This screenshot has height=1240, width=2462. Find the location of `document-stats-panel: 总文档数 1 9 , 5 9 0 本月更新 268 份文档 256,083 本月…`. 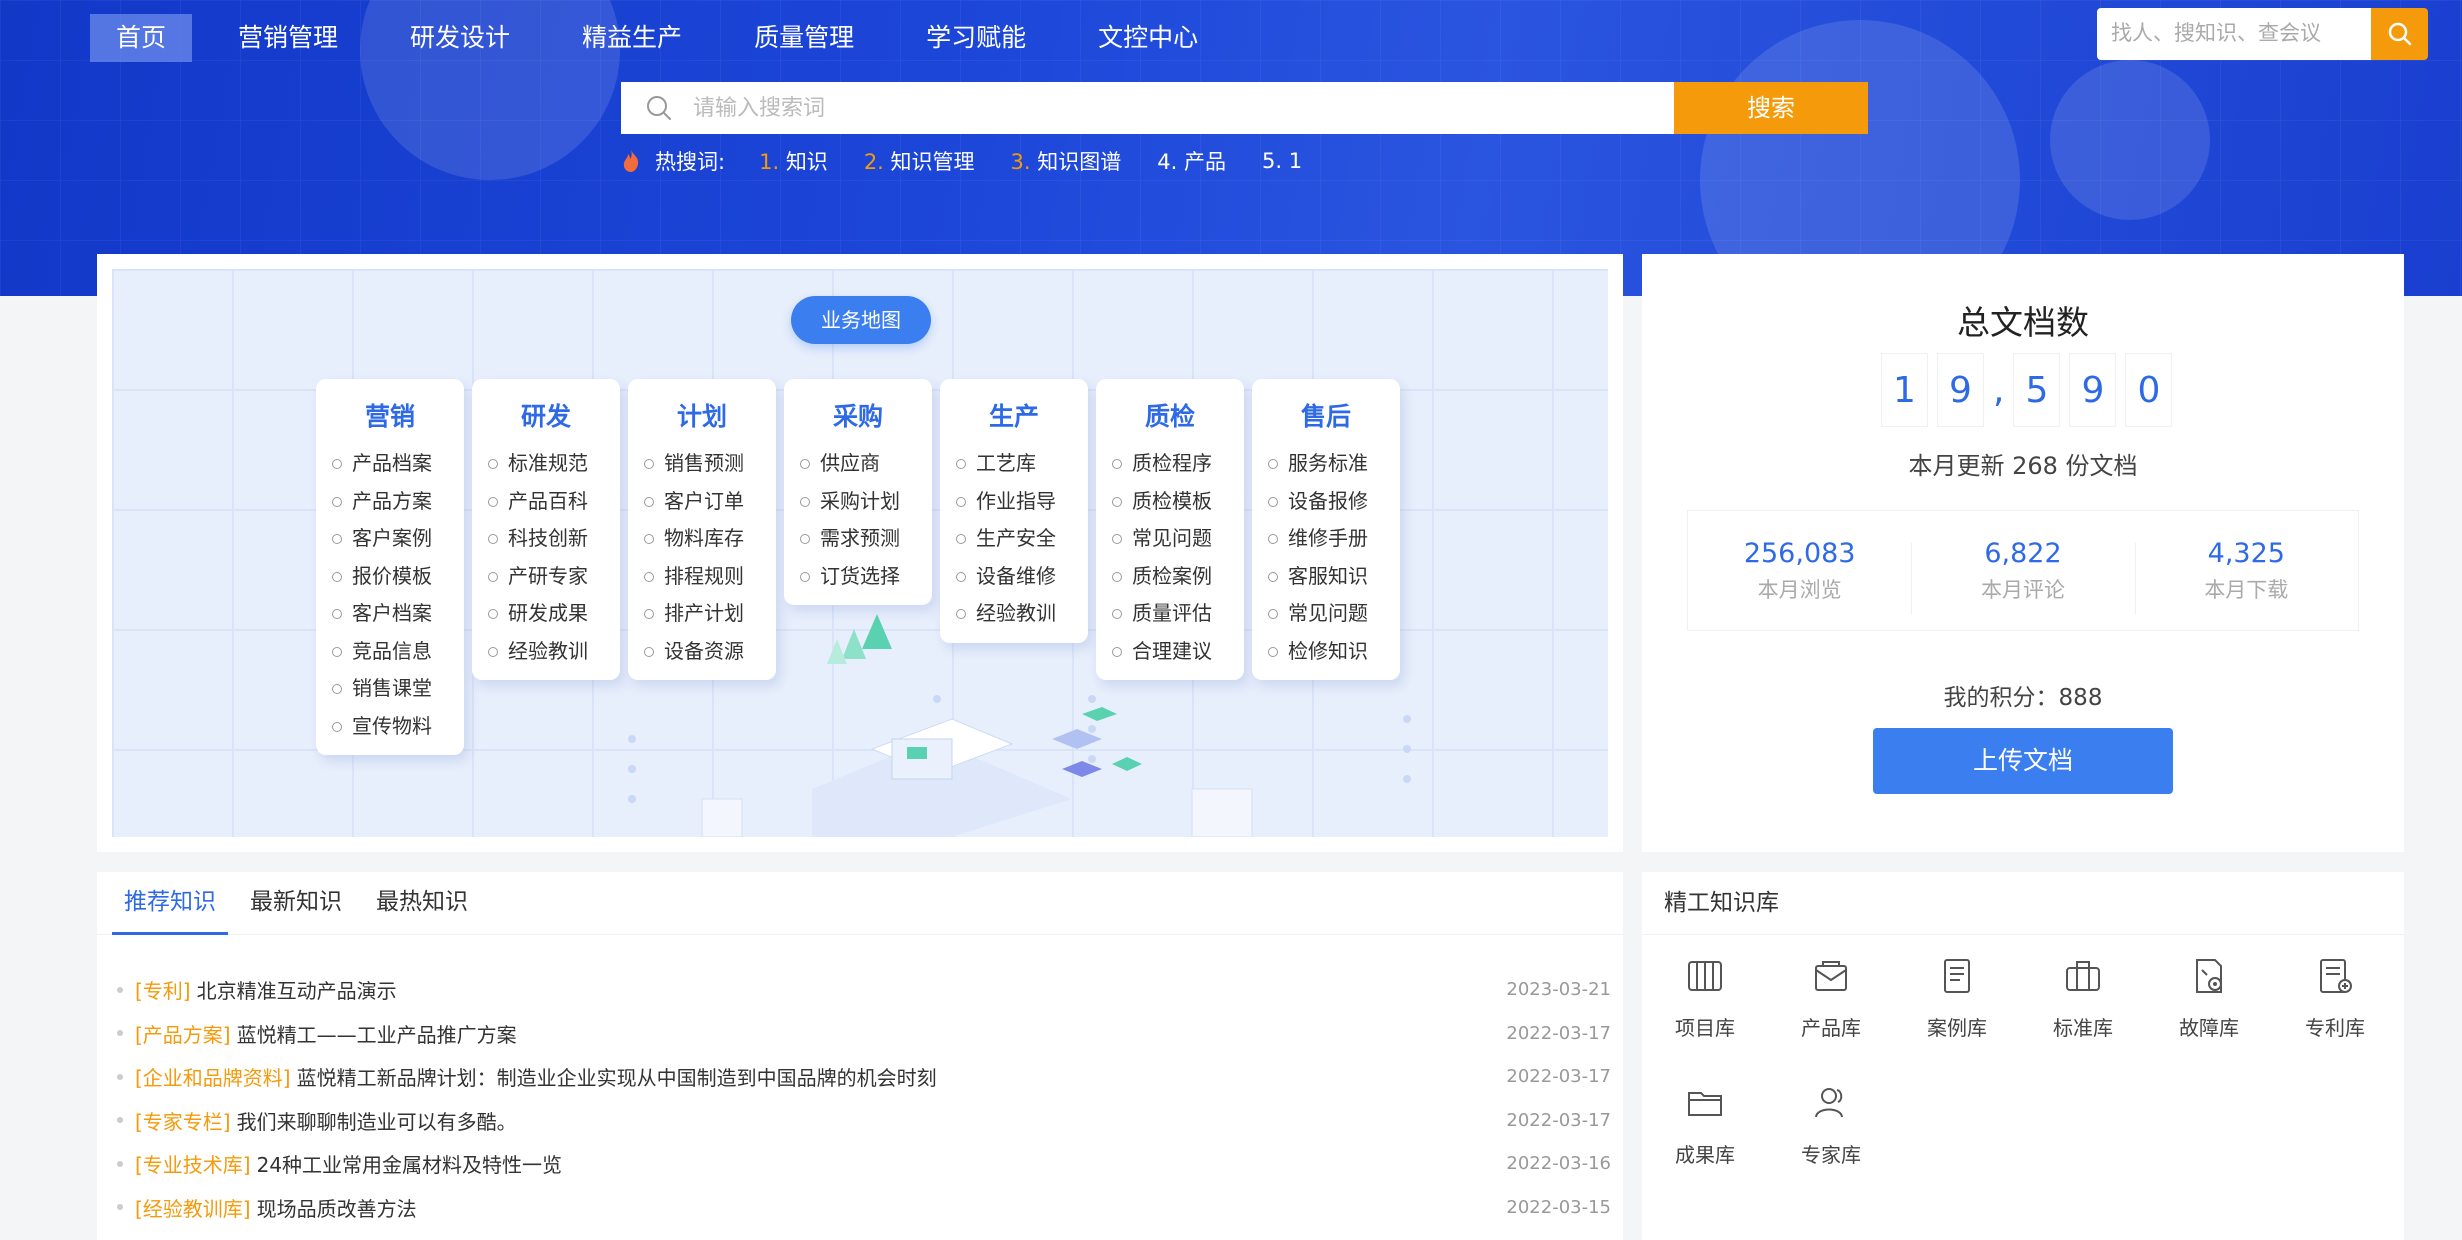

document-stats-panel: 总文档数 1 9 , 5 9 0 本月更新 268 份文档 256,083 本月… is located at coordinates (2023, 553).